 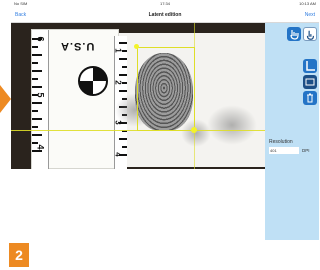 What do you see at coordinates (77, 46) in the screenshot?
I see `card-brand-text: U.S.A` at bounding box center [77, 46].